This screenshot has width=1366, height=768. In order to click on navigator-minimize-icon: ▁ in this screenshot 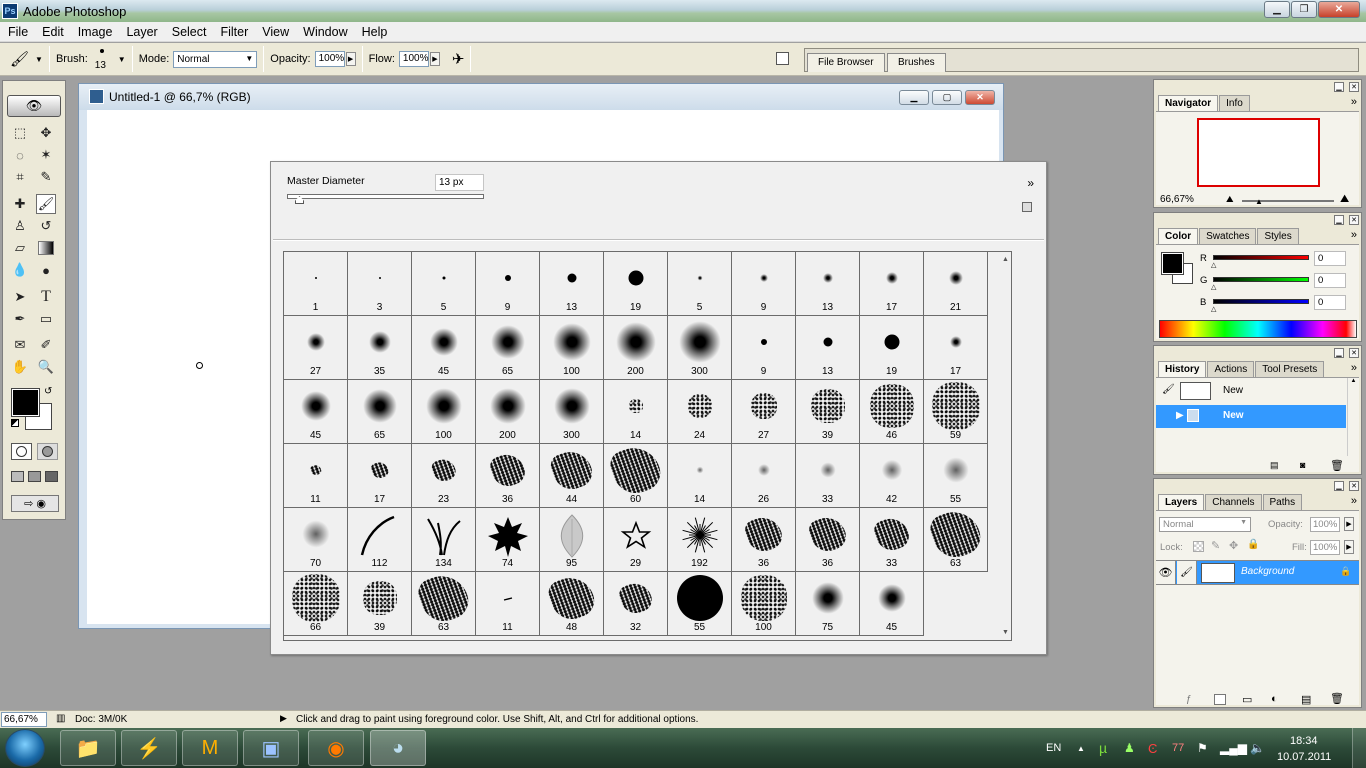, I will do `click(1339, 87)`.